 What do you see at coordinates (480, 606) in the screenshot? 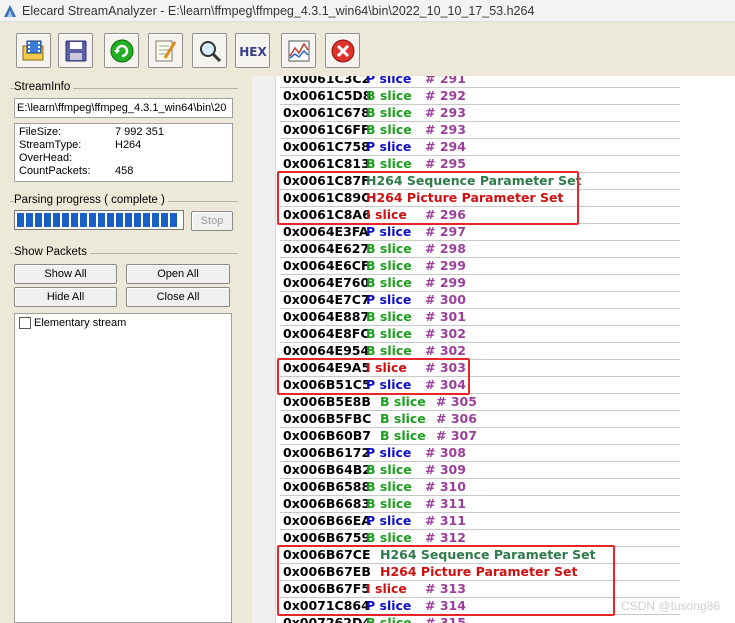
I see `packet-row: 0x0071C864 P slice # 314` at bounding box center [480, 606].